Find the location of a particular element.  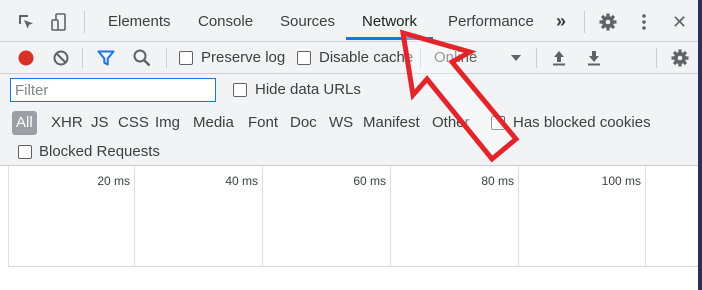

has-blocked-cookies-checkbox is located at coordinates (498, 123).